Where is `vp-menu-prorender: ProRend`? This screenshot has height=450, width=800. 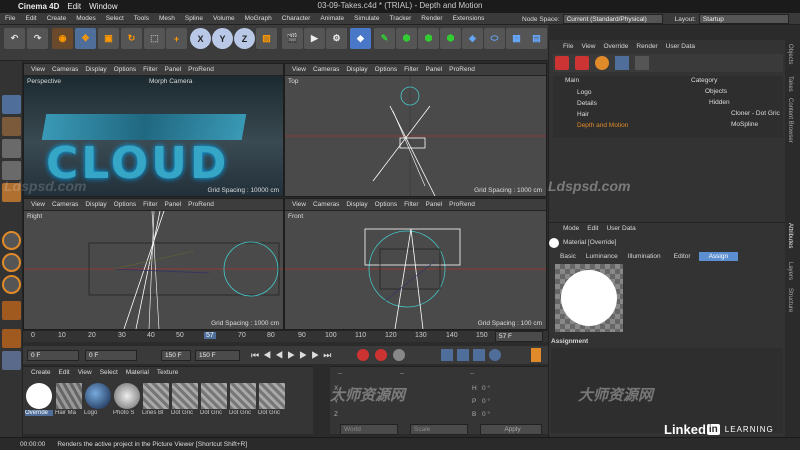 vp-menu-prorender: ProRend is located at coordinates (201, 69).